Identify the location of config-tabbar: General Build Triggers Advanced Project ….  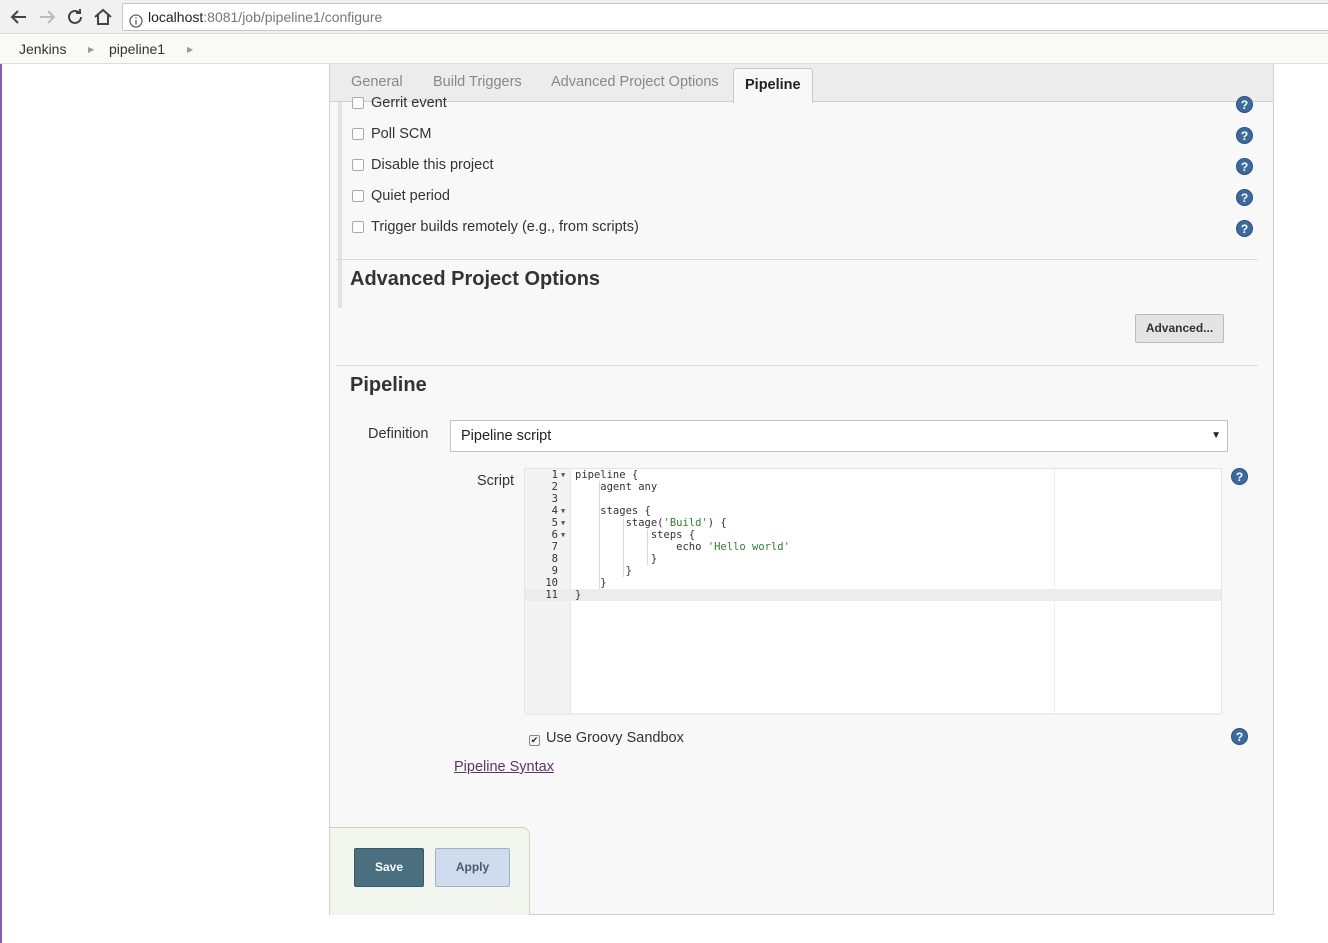
(801, 83).